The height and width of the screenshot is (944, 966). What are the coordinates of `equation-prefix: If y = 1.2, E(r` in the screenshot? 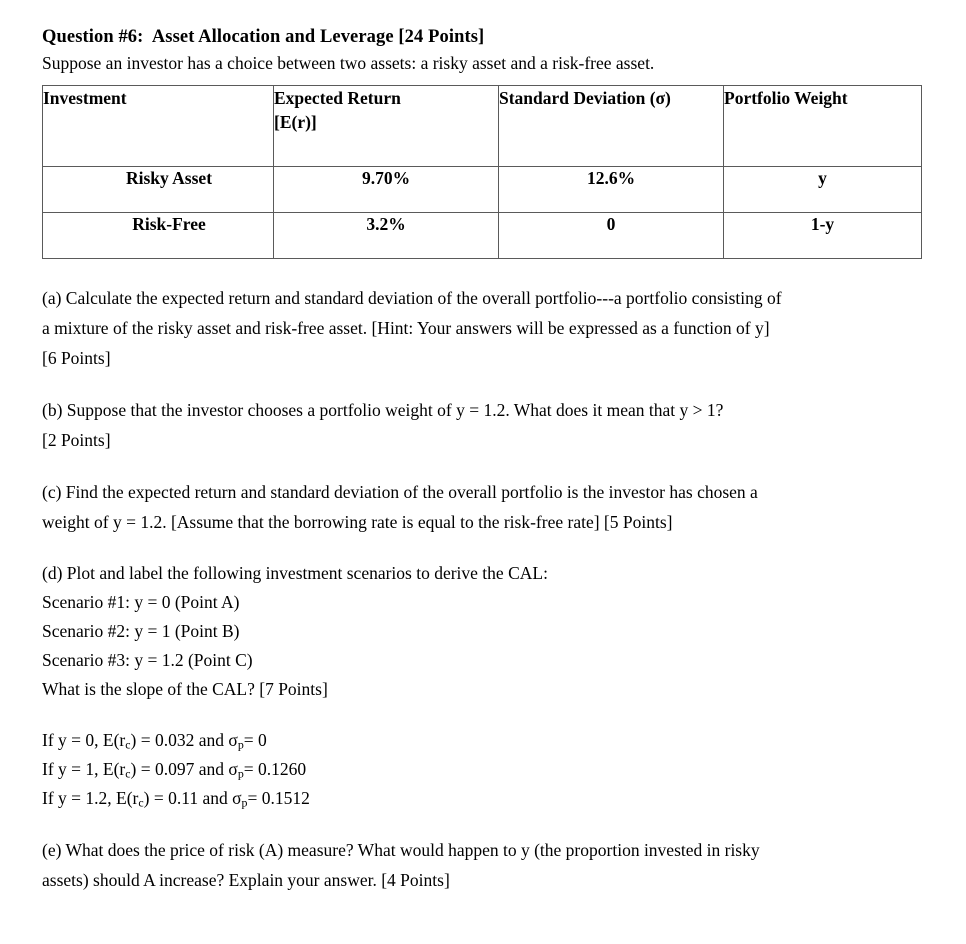 It's located at (90, 798).